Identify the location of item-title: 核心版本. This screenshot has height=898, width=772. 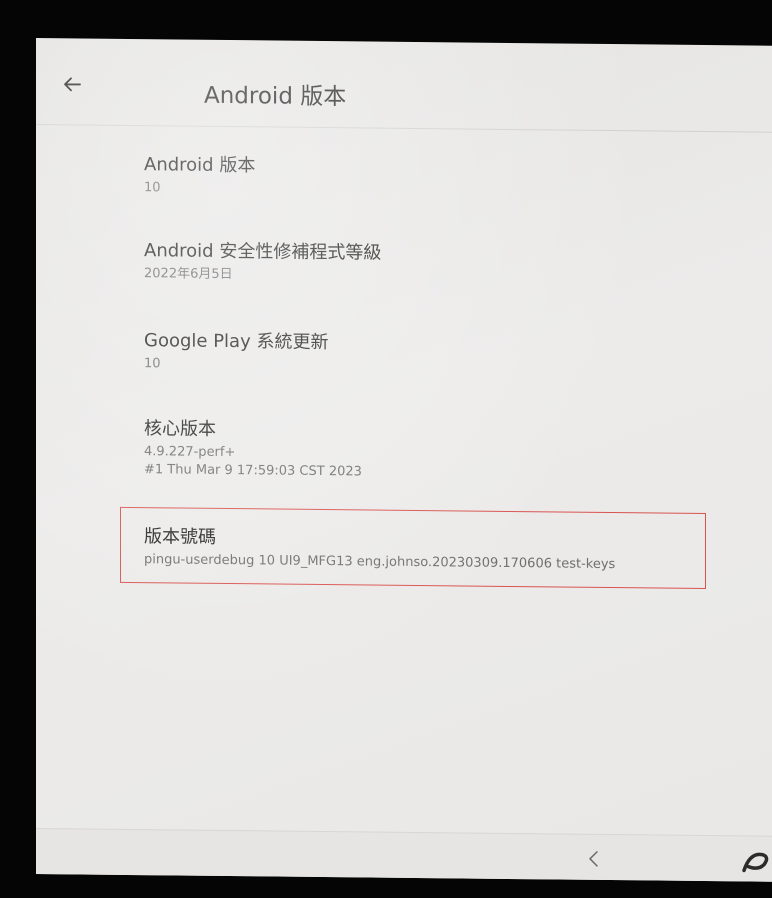
(180, 429).